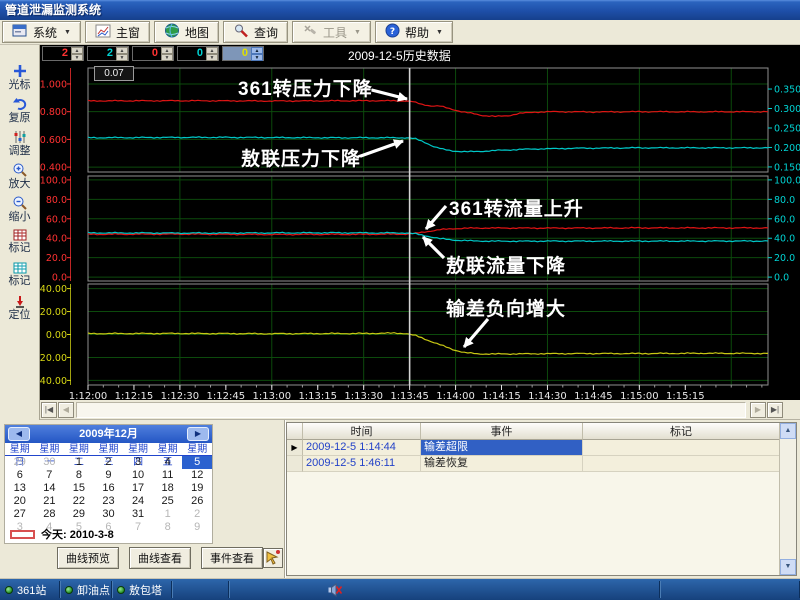 This screenshot has width=800, height=600. Describe the element at coordinates (20, 475) in the screenshot. I see `calendar-day: 6` at that location.